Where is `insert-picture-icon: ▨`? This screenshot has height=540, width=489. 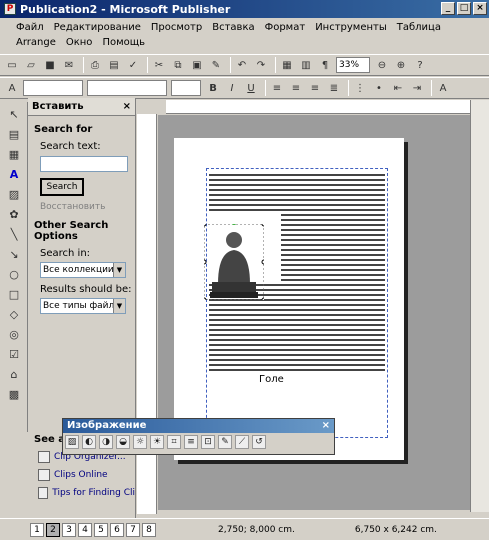 insert-picture-icon: ▨ is located at coordinates (72, 442).